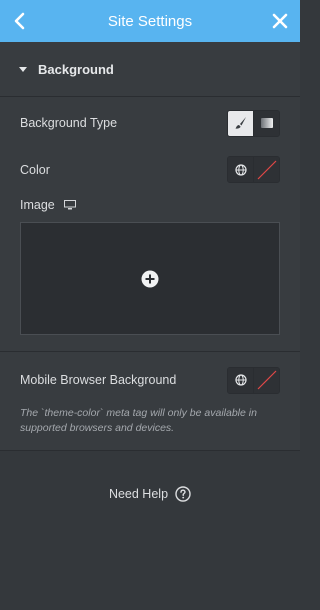  Describe the element at coordinates (183, 494) in the screenshot. I see `question-circle-icon` at that location.